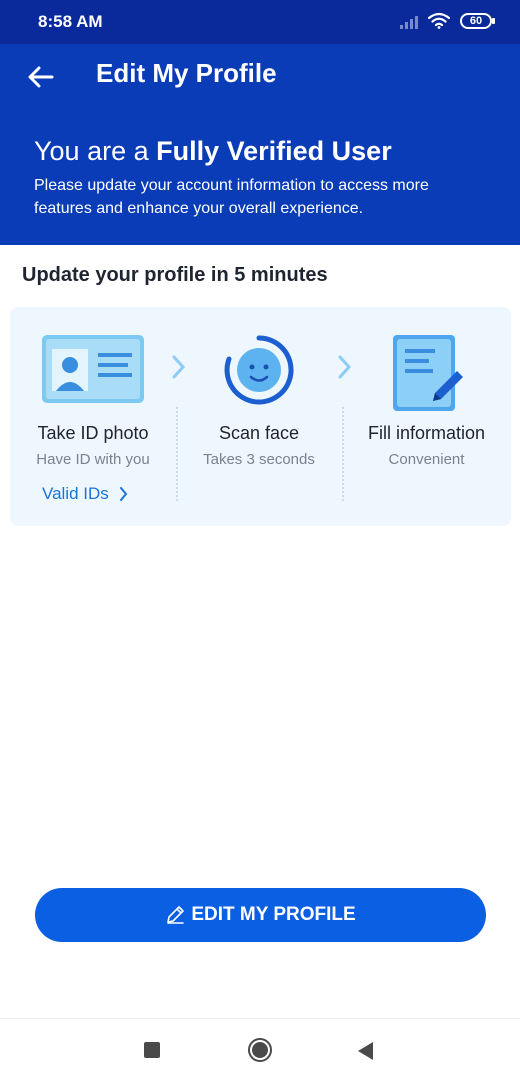 The height and width of the screenshot is (1080, 520). What do you see at coordinates (75, 493) in the screenshot?
I see `valid-ids-label: Valid IDs` at bounding box center [75, 493].